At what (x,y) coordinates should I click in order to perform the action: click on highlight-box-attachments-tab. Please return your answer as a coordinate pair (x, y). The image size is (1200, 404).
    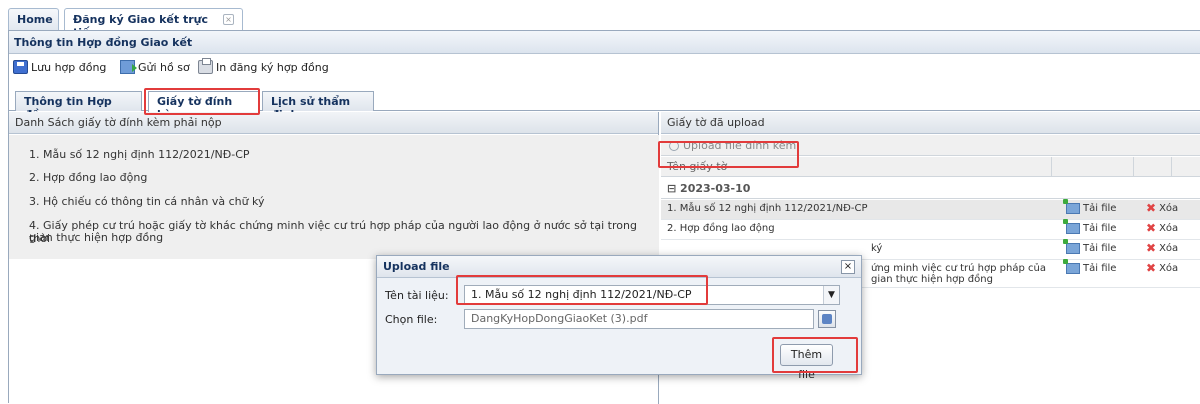
    Looking at the image, I should click on (202, 101).